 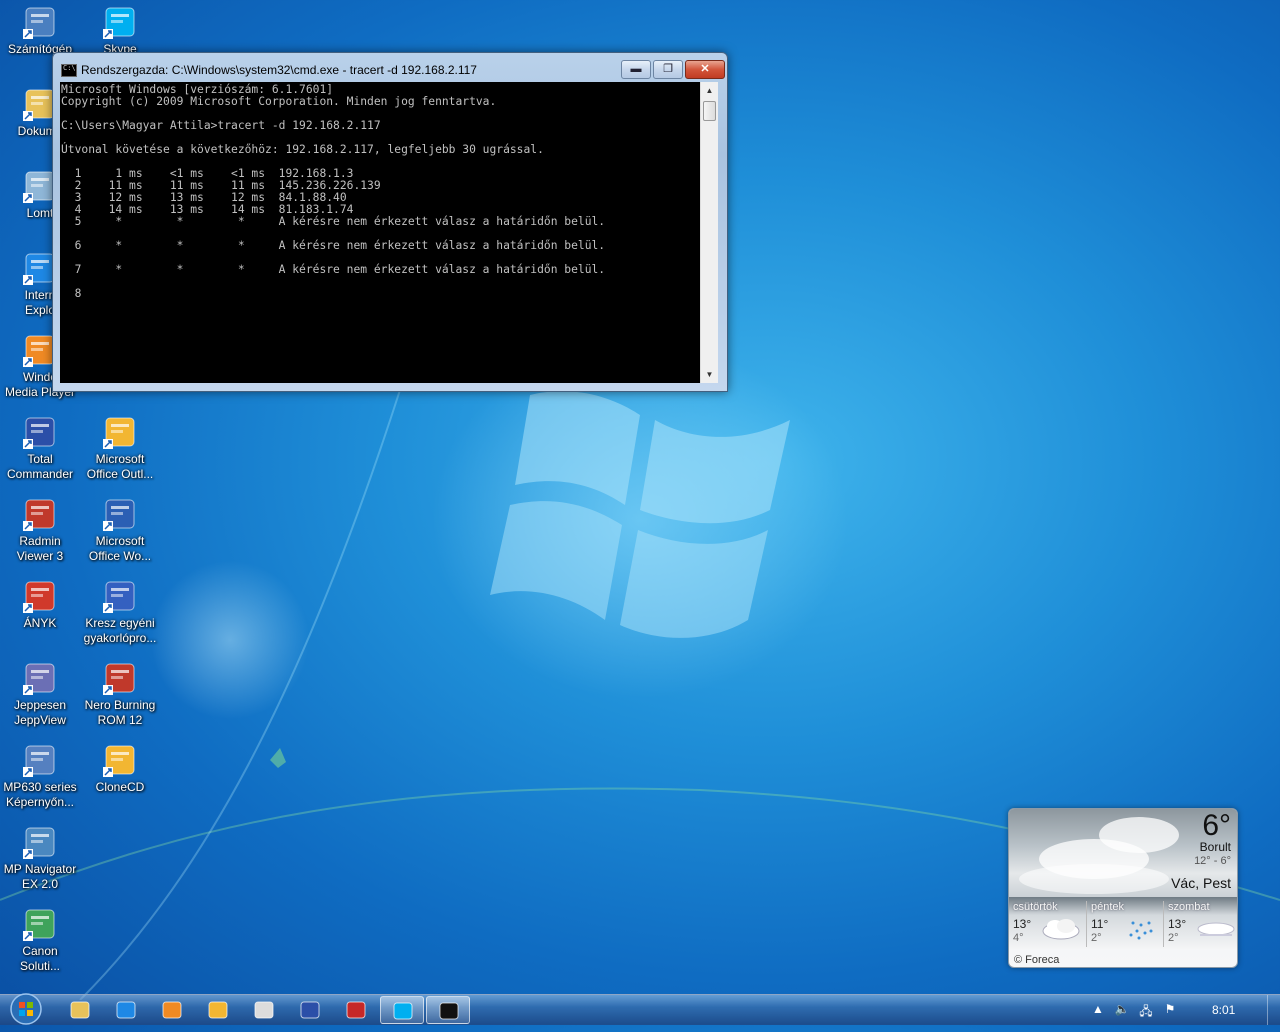 What do you see at coordinates (1223, 1010) in the screenshot?
I see `clock: 8:01` at bounding box center [1223, 1010].